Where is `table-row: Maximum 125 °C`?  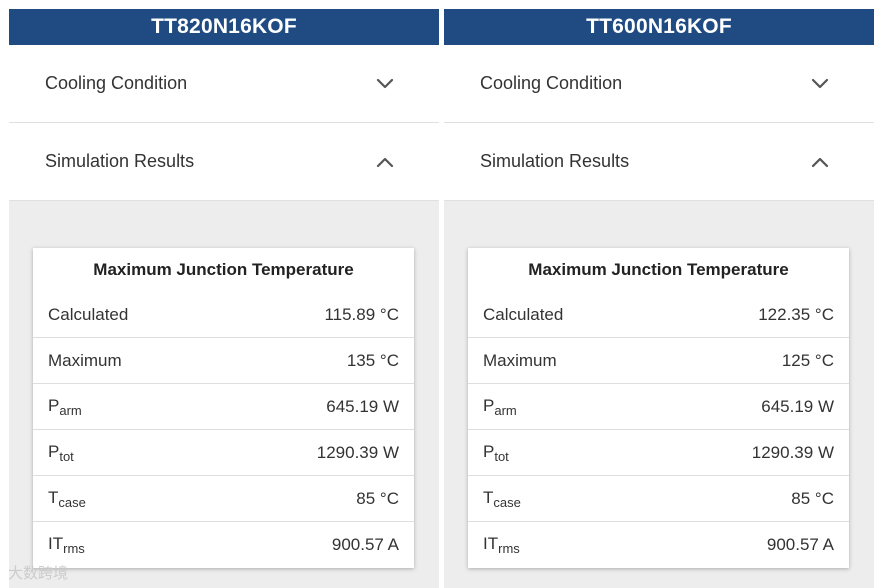 table-row: Maximum 125 °C is located at coordinates (658, 361).